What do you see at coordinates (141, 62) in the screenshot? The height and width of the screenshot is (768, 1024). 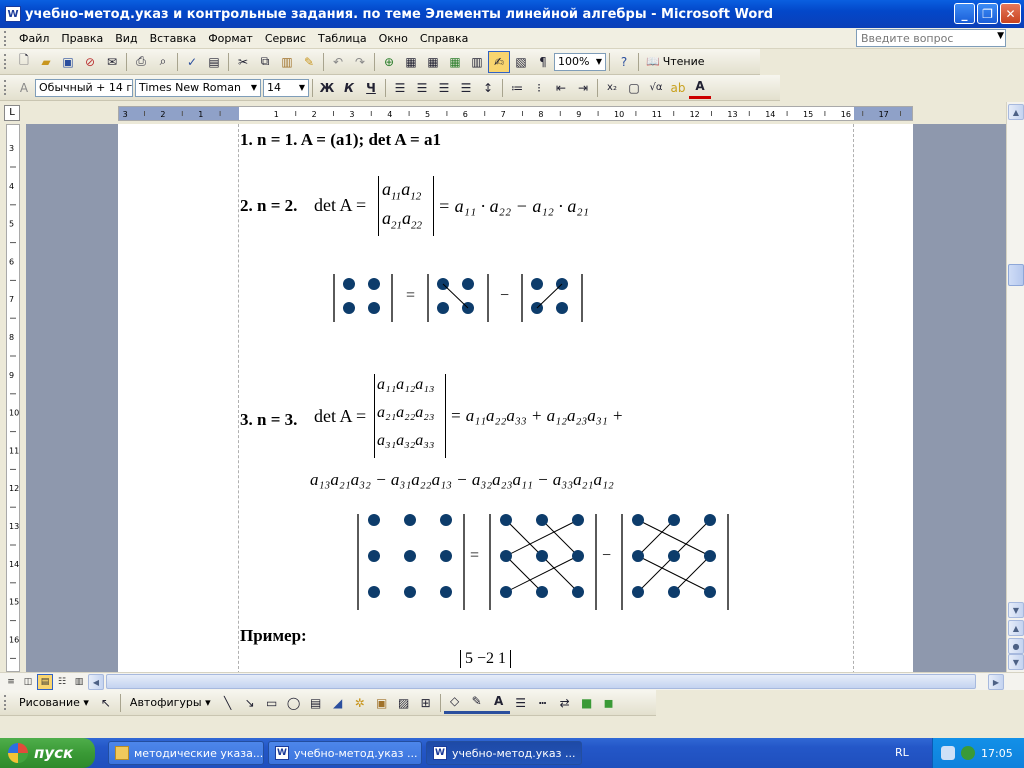 I see `print-icon: ⎙` at bounding box center [141, 62].